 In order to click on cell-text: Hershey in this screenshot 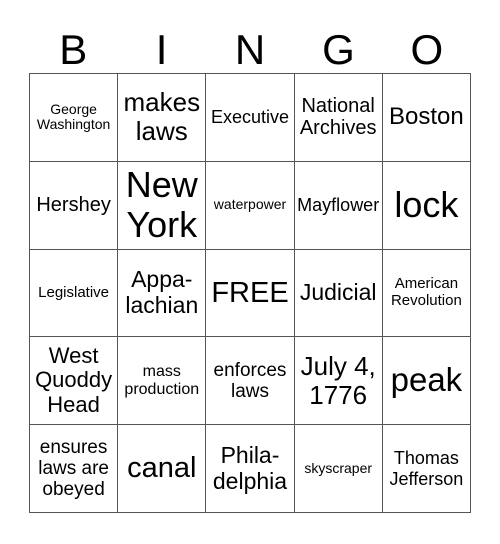, I will do `click(73, 205)`.